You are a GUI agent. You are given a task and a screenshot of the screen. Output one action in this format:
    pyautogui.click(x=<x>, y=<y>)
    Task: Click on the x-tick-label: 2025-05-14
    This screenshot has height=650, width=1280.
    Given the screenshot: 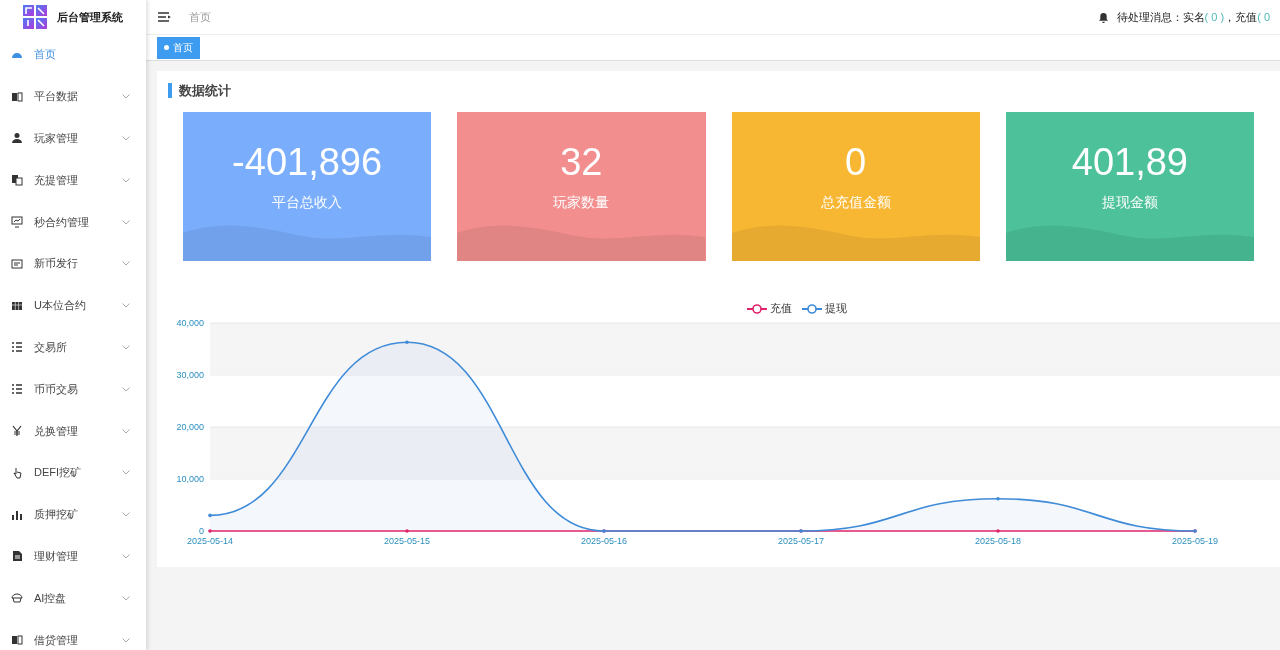 What is the action you would take?
    pyautogui.click(x=210, y=541)
    